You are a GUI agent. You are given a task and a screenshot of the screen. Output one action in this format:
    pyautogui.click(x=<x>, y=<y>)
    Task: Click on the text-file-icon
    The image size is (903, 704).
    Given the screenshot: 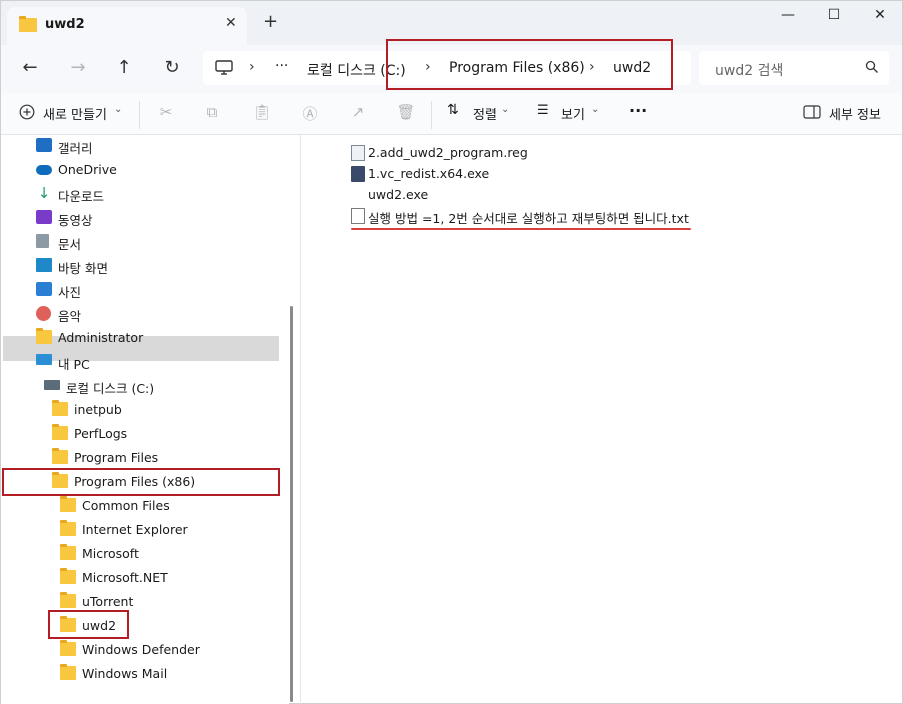 What is the action you would take?
    pyautogui.click(x=358, y=216)
    